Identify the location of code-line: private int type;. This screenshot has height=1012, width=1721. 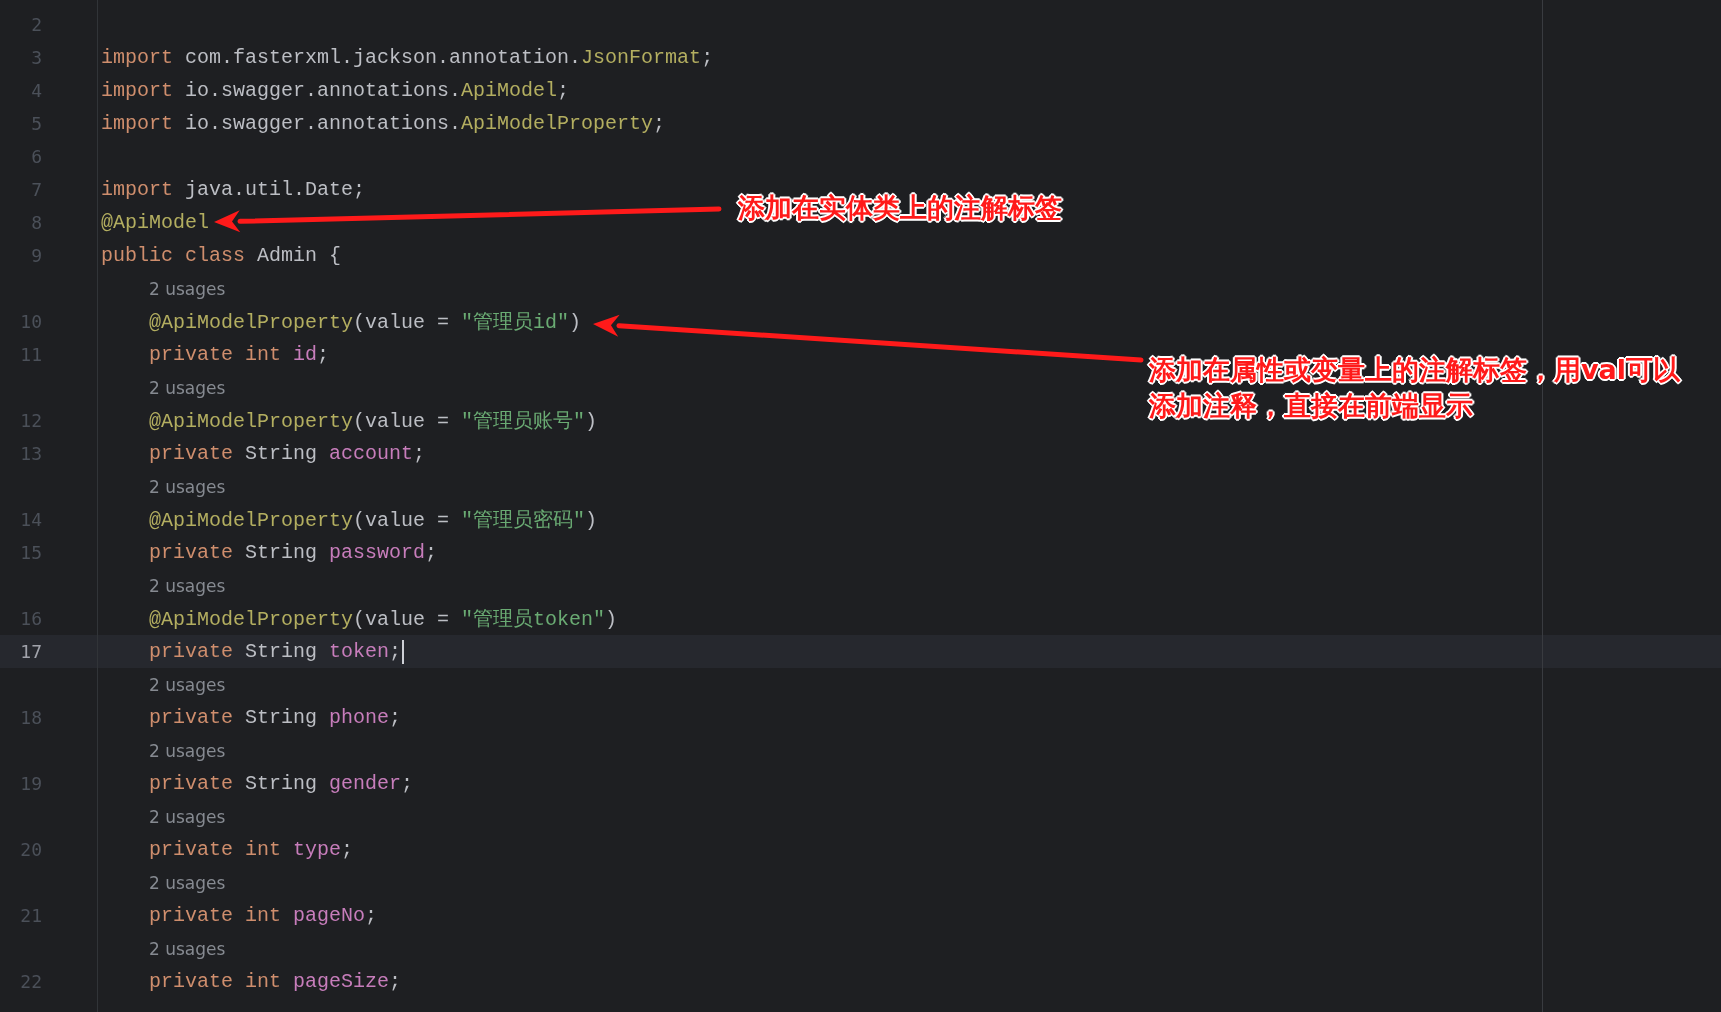
(251, 849).